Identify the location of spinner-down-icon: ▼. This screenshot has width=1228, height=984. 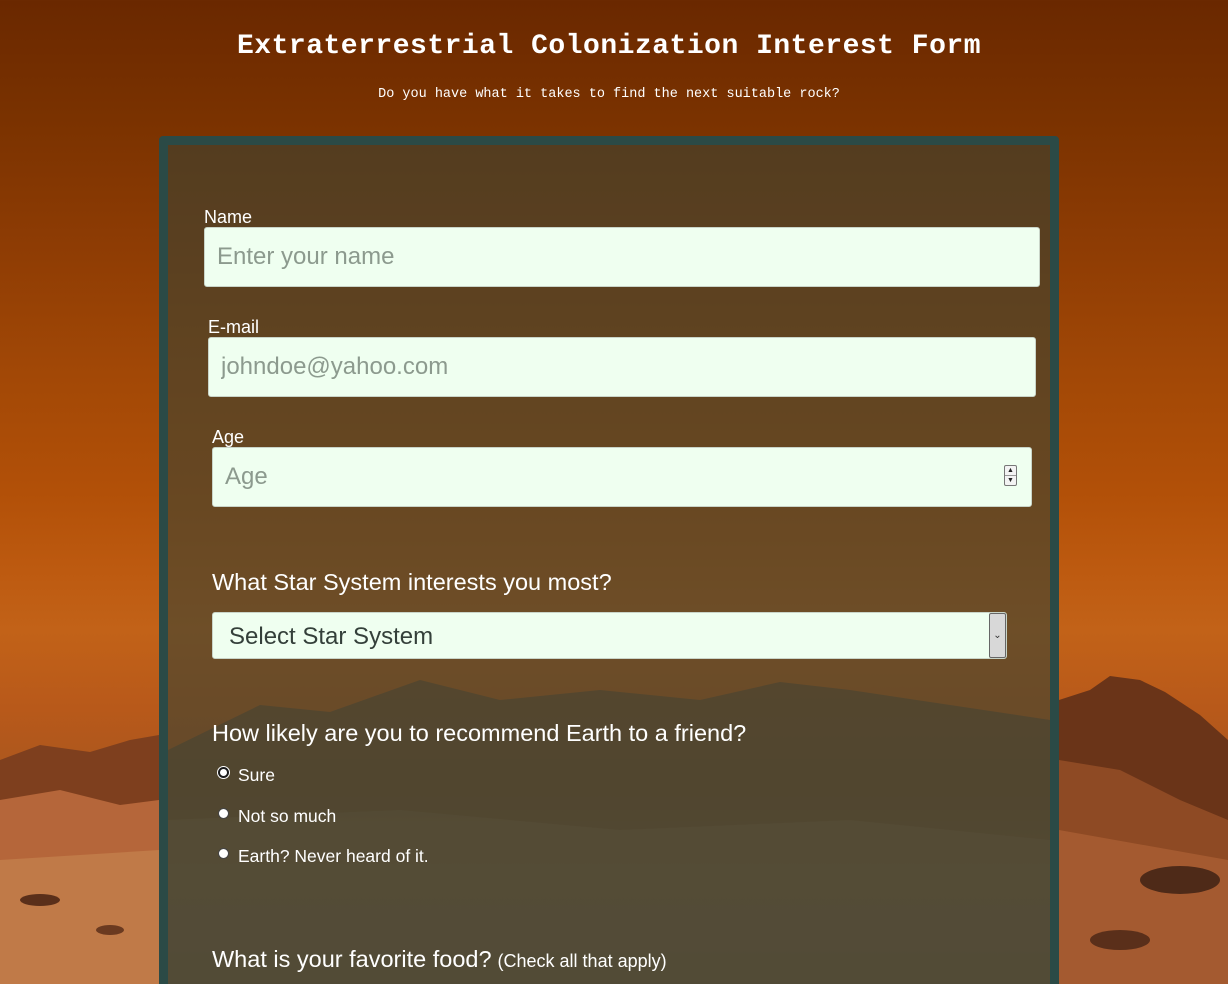
(1010, 480).